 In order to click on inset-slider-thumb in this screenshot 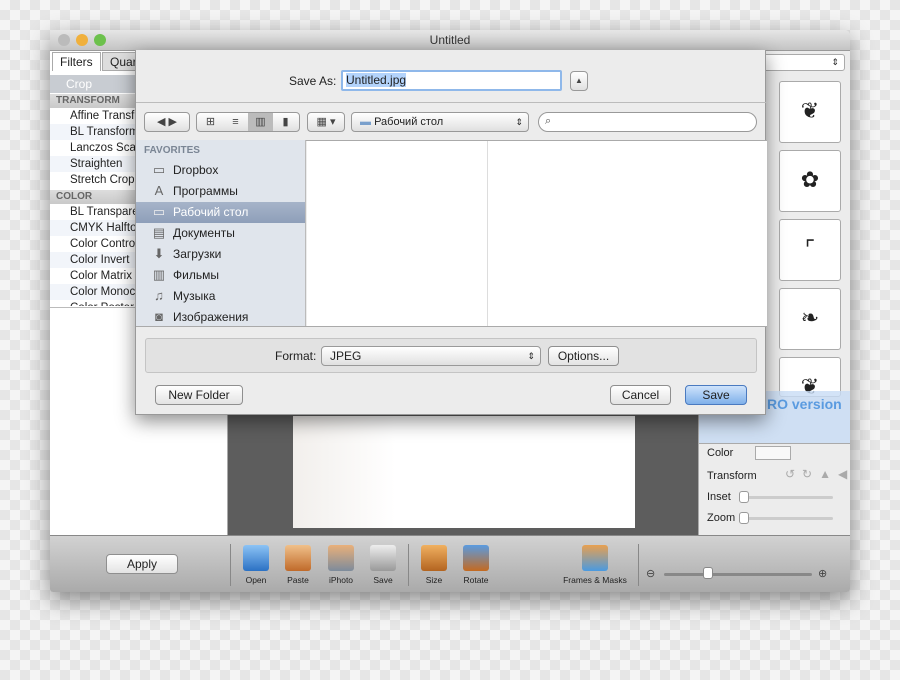, I will do `click(744, 497)`.